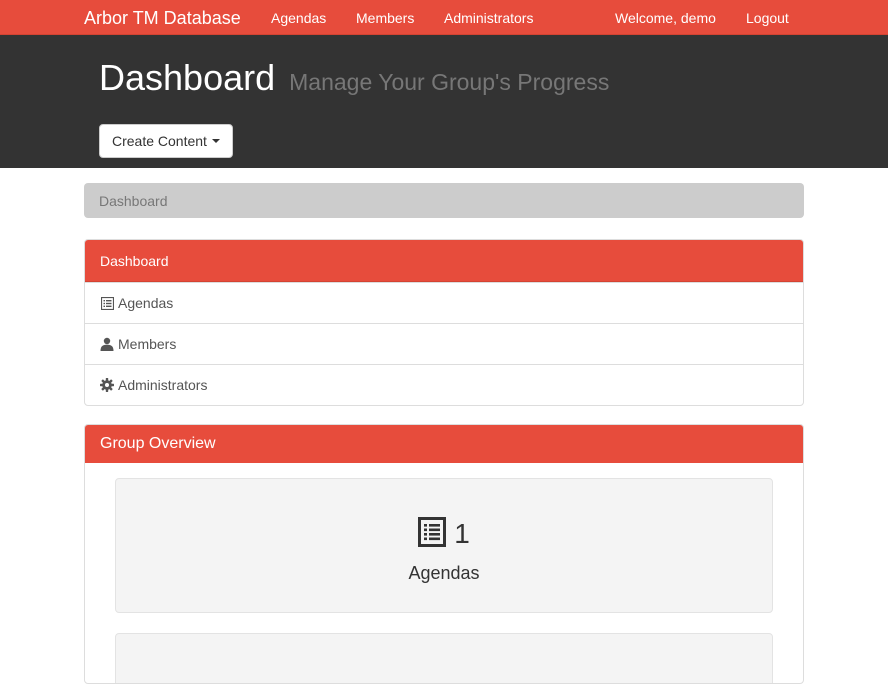 The width and height of the screenshot is (888, 684). Describe the element at coordinates (162, 18) in the screenshot. I see `brand-link: Arbor TM Database` at that location.